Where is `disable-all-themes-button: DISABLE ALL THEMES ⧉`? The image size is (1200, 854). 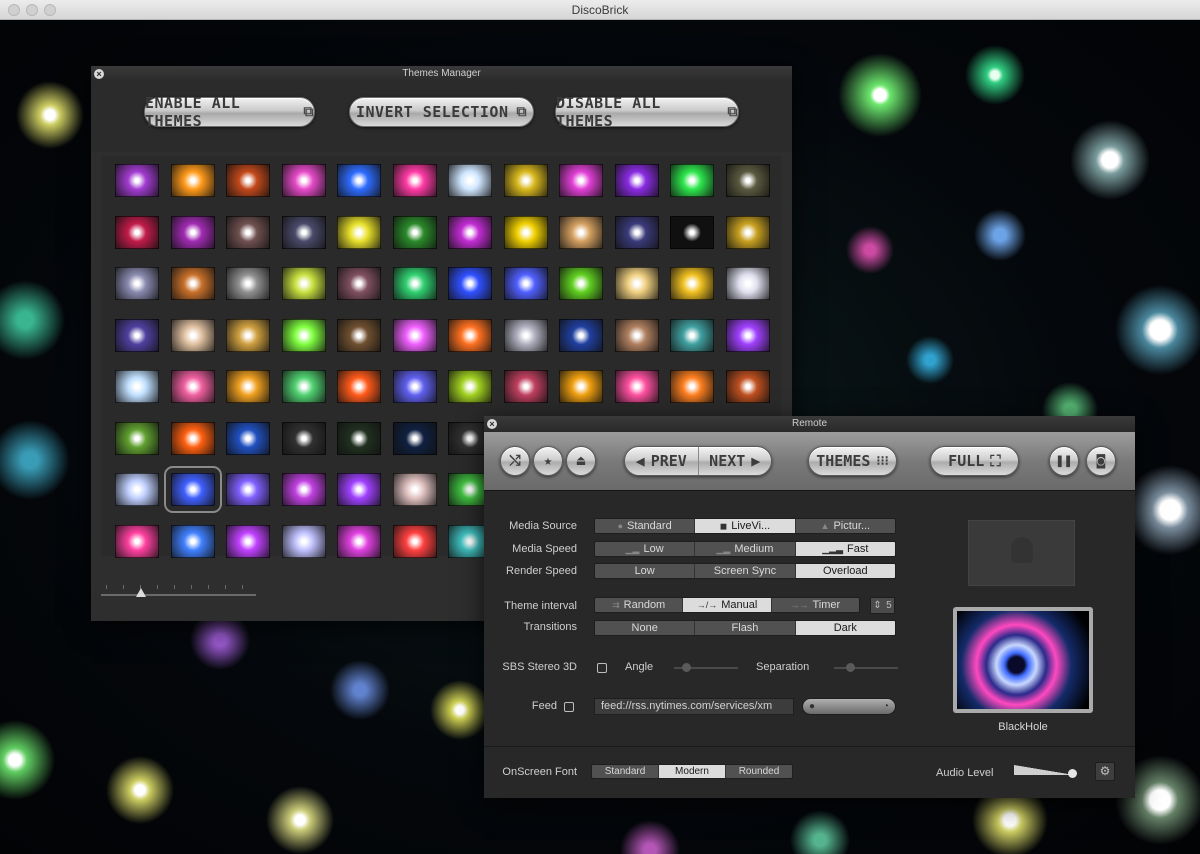 disable-all-themes-button: DISABLE ALL THEMES ⧉ is located at coordinates (647, 112).